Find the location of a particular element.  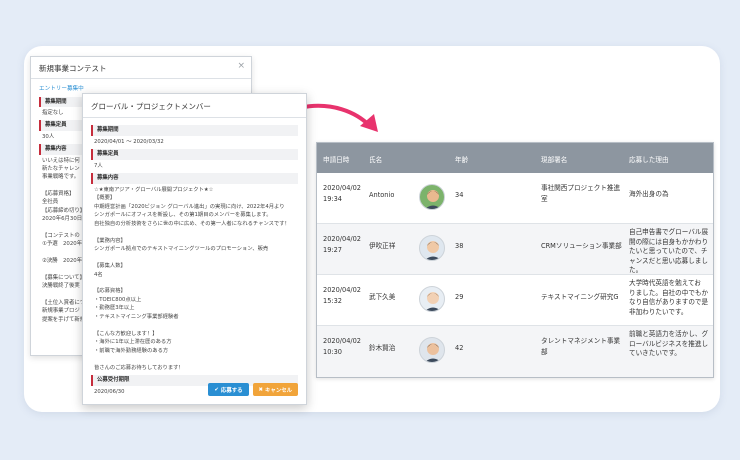

time-text: 19:27 is located at coordinates (333, 249).